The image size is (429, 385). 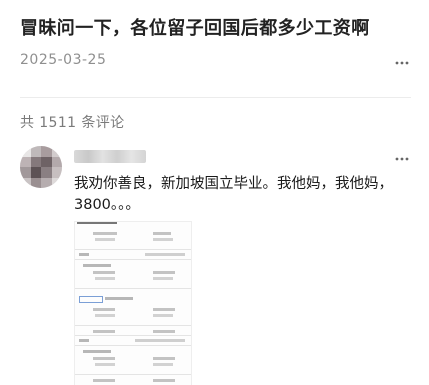 I want to click on avatar-image, so click(x=41, y=167).